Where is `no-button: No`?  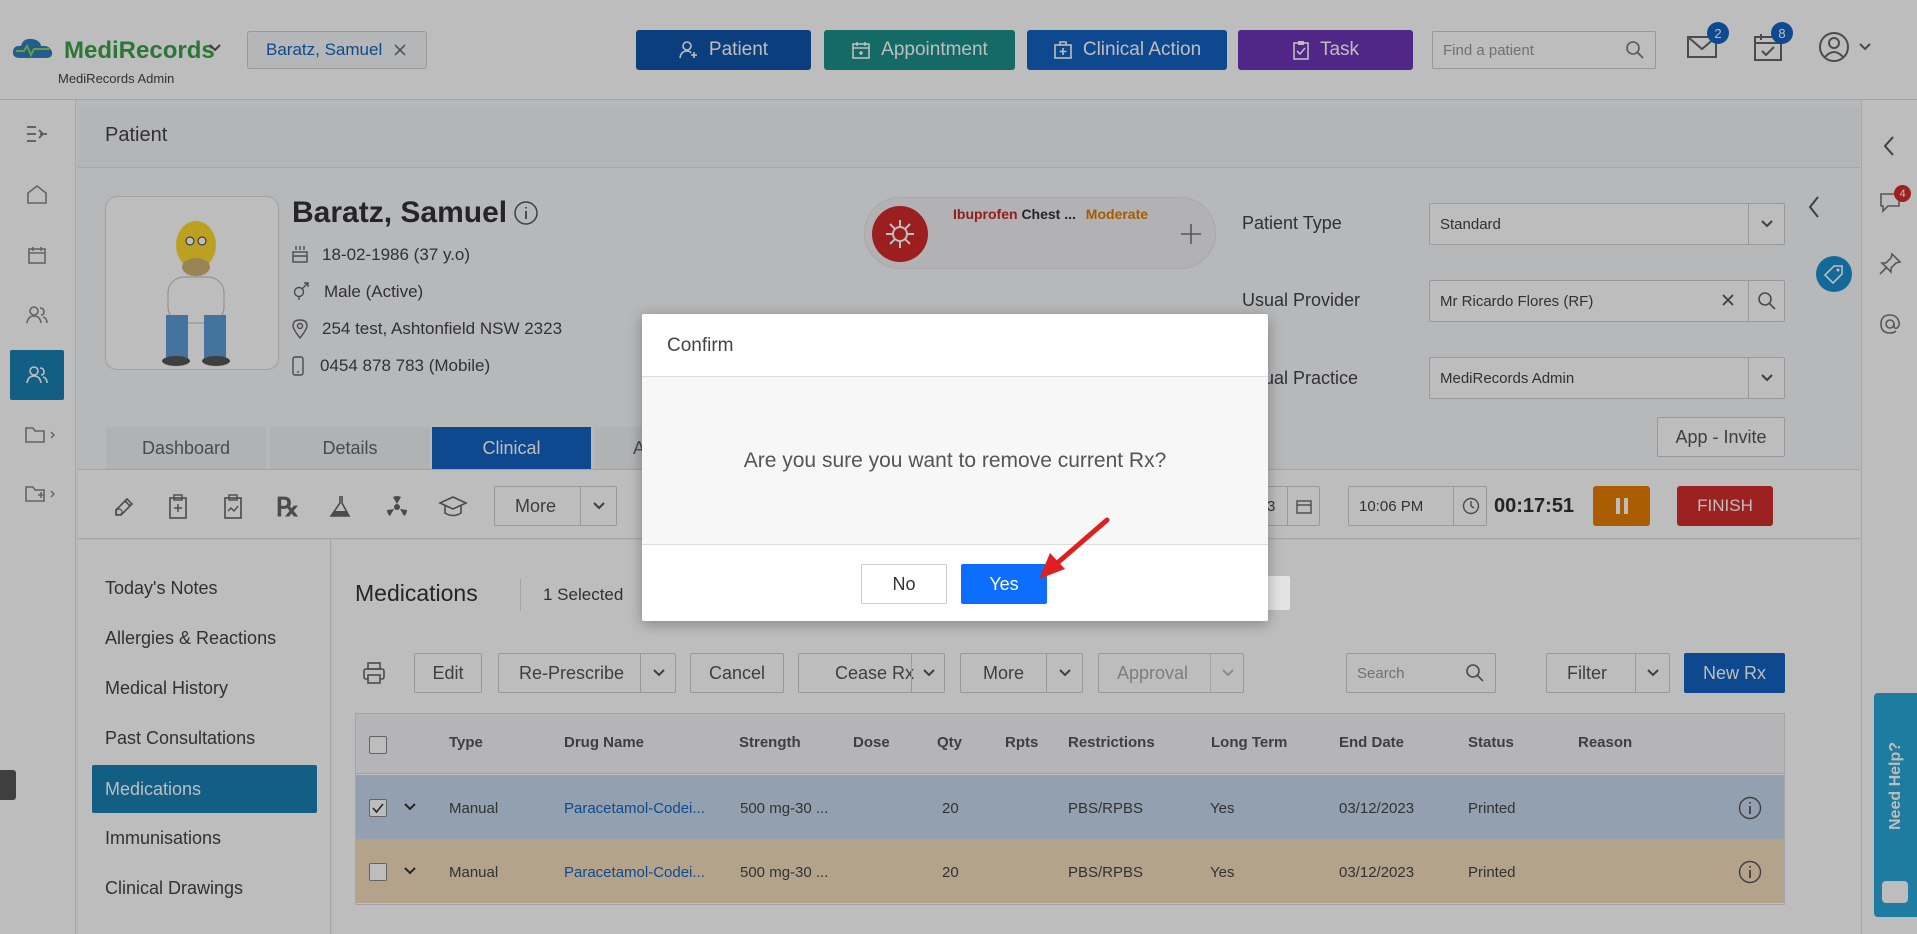
no-button: No is located at coordinates (904, 584).